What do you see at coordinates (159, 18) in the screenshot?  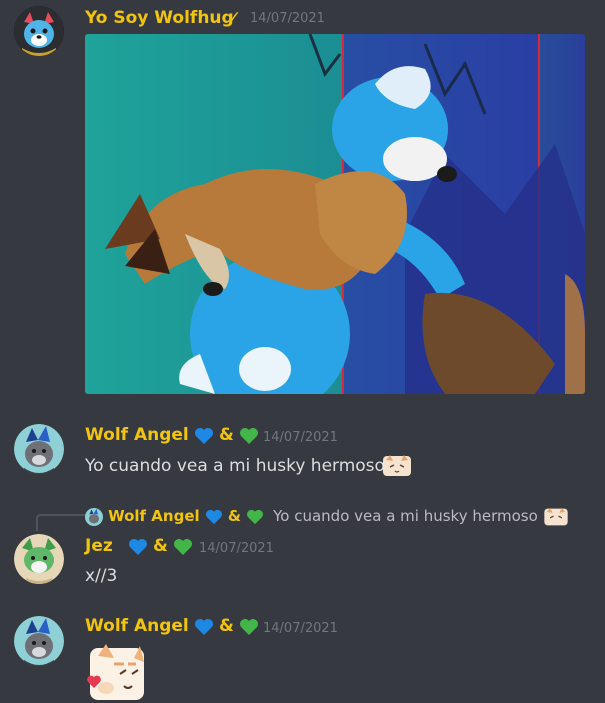 I see `author-name: Yo Soy Wolfhug` at bounding box center [159, 18].